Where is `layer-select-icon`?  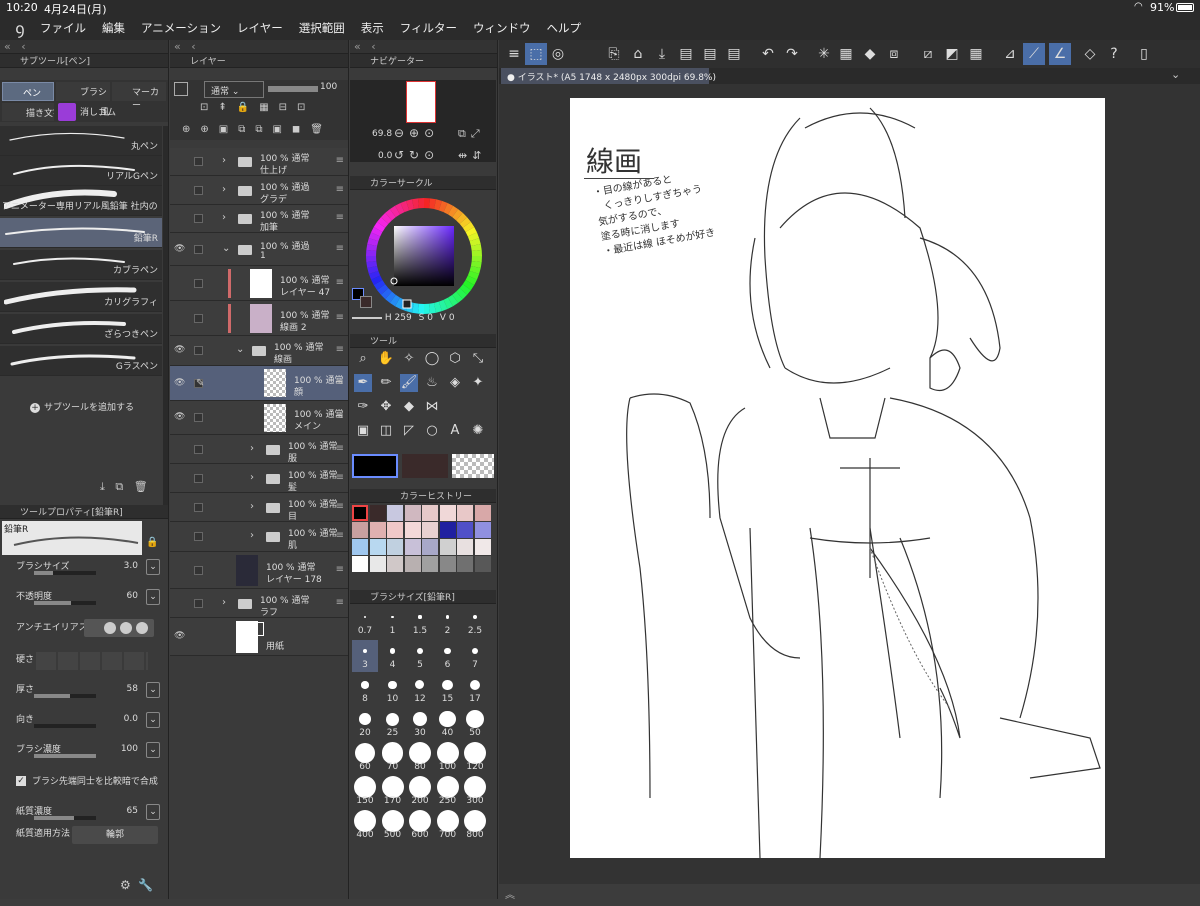
layer-select-icon is located at coordinates (181, 89).